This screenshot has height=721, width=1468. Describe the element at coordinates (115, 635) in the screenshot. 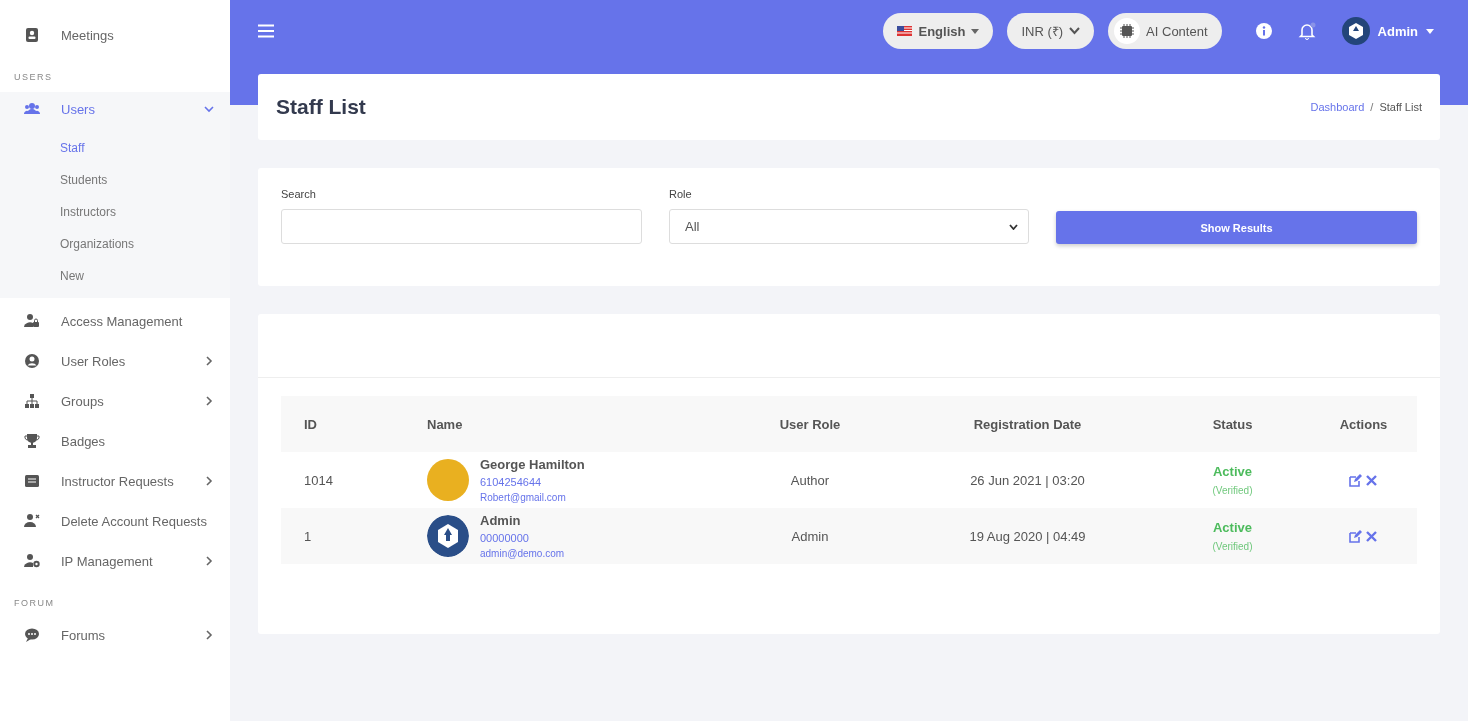

I see `sidebar-item: Forums` at that location.